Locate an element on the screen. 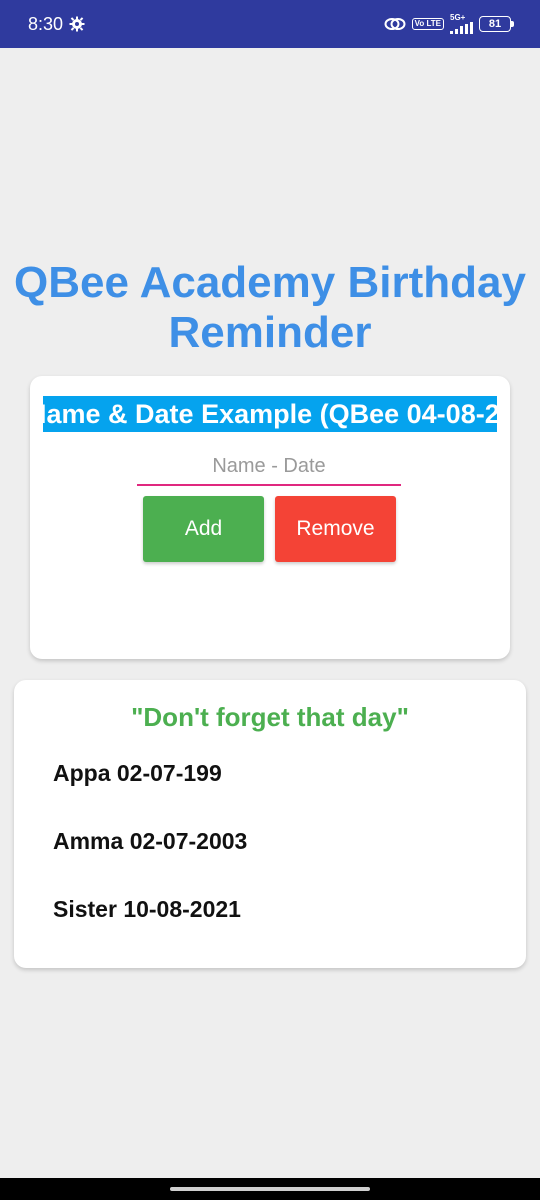 The image size is (540, 1200). marquee-banner: Name & Date Example (QBee 04-08-2021) is located at coordinates (270, 414).